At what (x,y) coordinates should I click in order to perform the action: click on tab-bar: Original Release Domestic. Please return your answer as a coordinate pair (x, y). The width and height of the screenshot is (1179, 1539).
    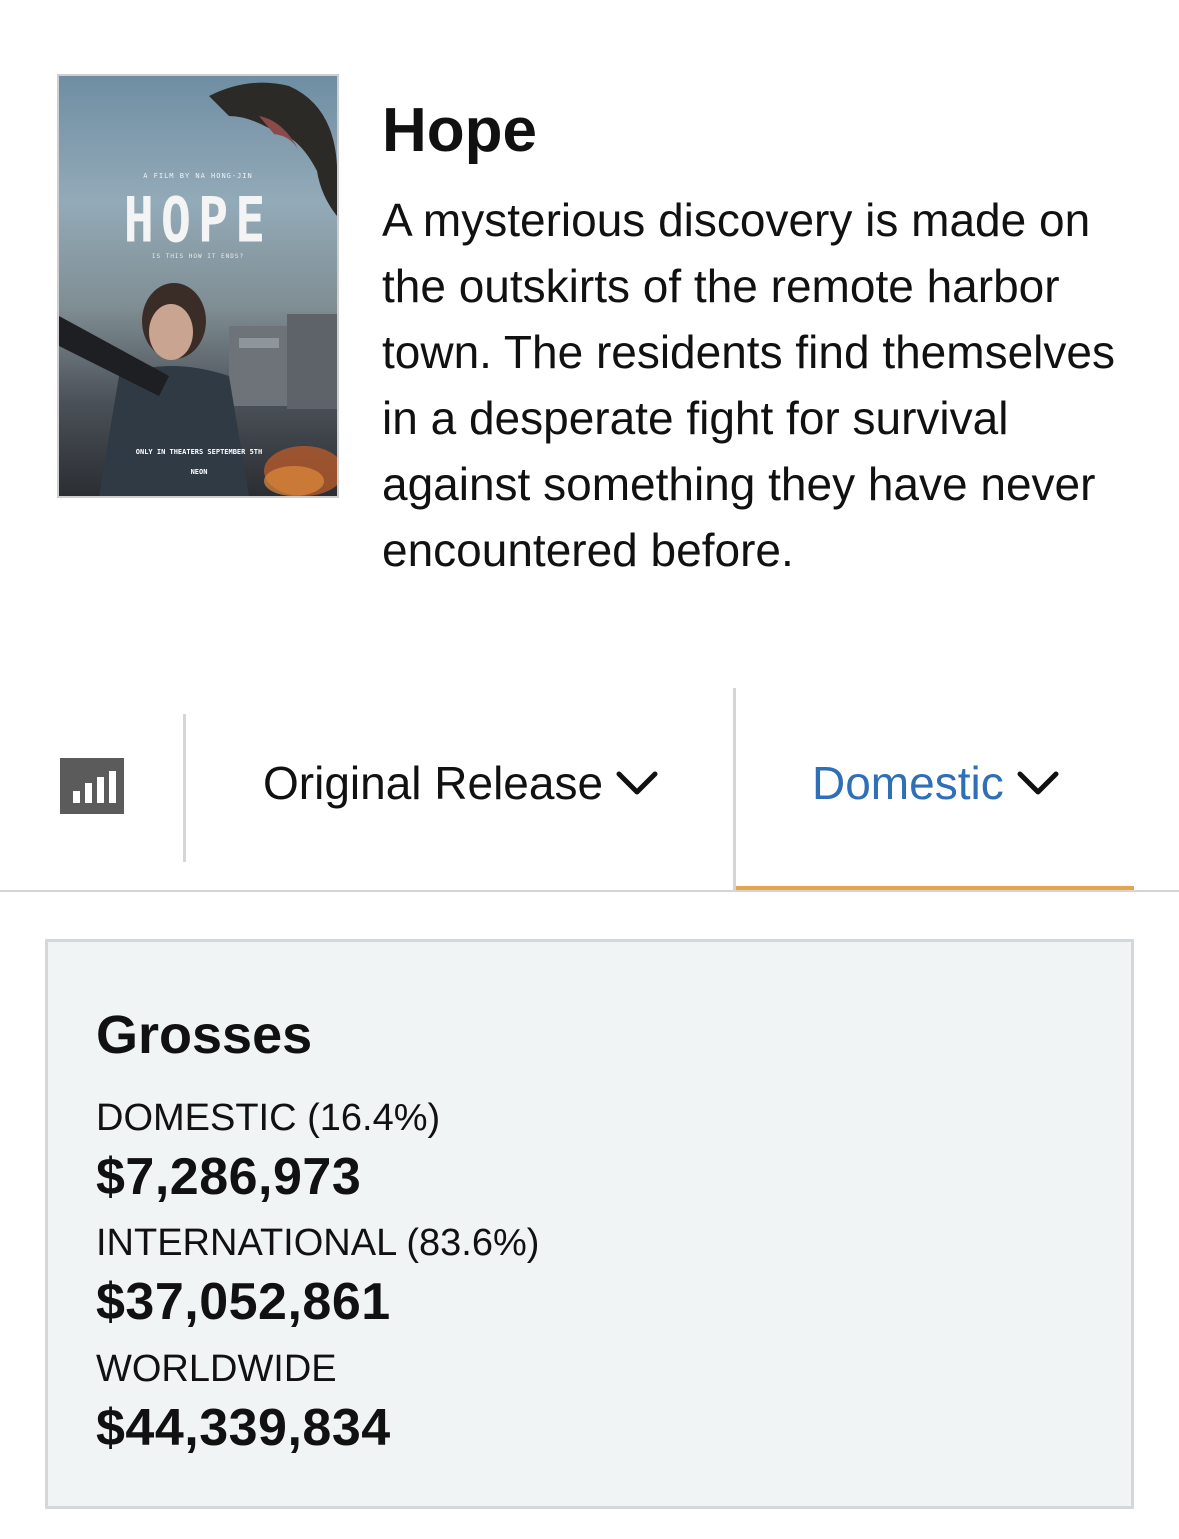
    Looking at the image, I should click on (589, 790).